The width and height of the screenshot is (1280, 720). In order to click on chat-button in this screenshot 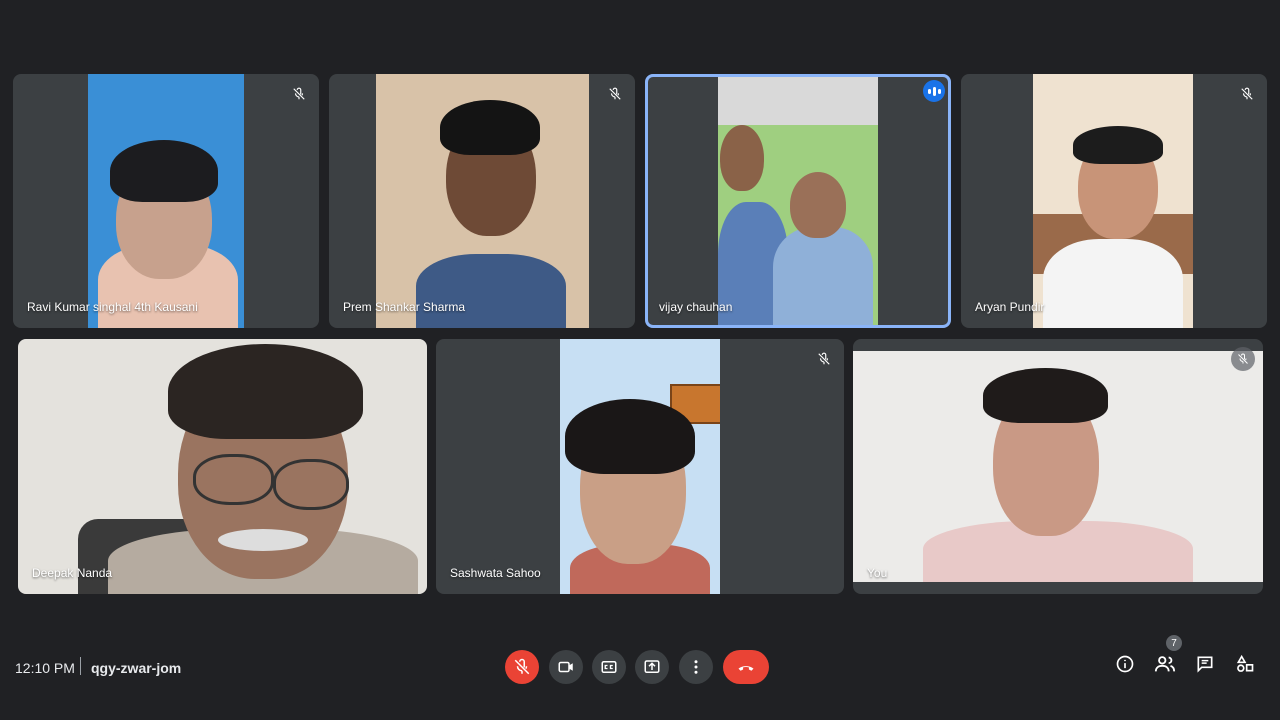, I will do `click(1205, 664)`.